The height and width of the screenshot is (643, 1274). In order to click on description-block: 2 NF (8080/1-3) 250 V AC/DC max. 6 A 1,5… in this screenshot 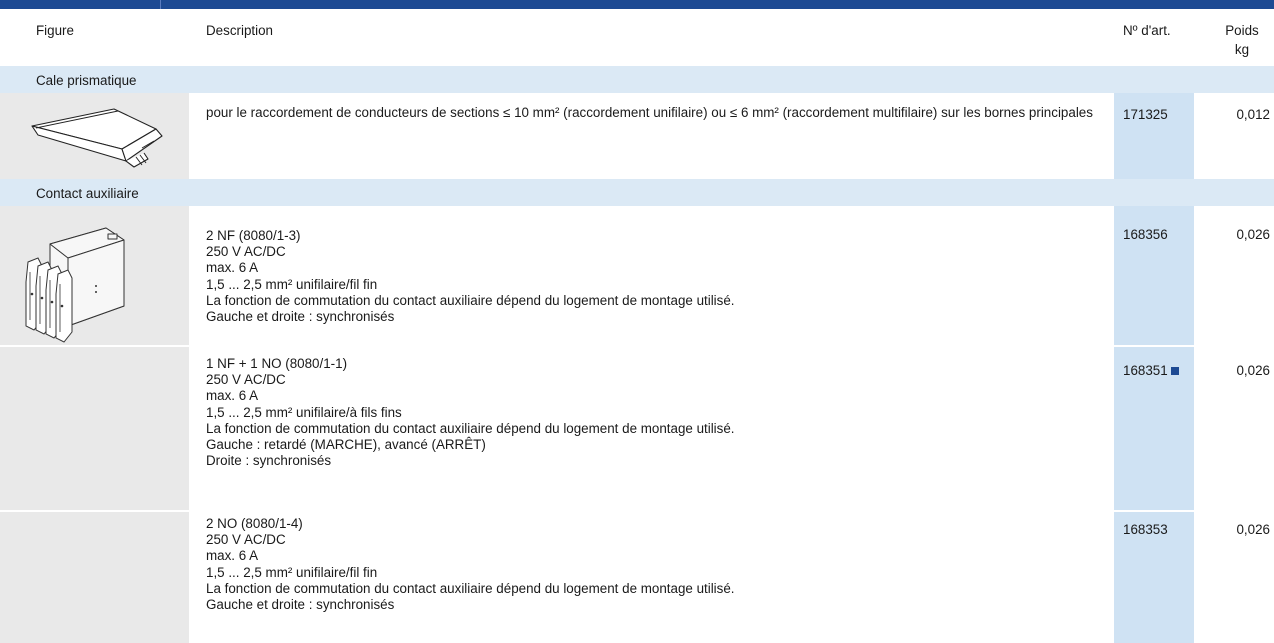, I will do `click(654, 276)`.